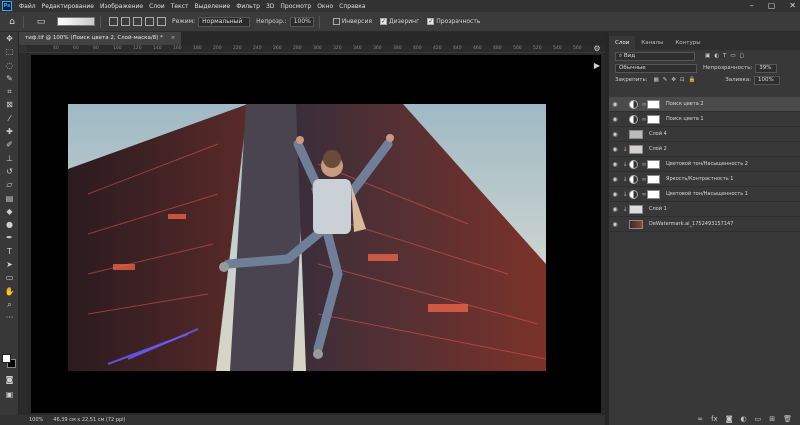 This screenshot has height=425, width=800. Describe the element at coordinates (224, 21) in the screenshot. I see `mode-select: Нормальный` at that location.